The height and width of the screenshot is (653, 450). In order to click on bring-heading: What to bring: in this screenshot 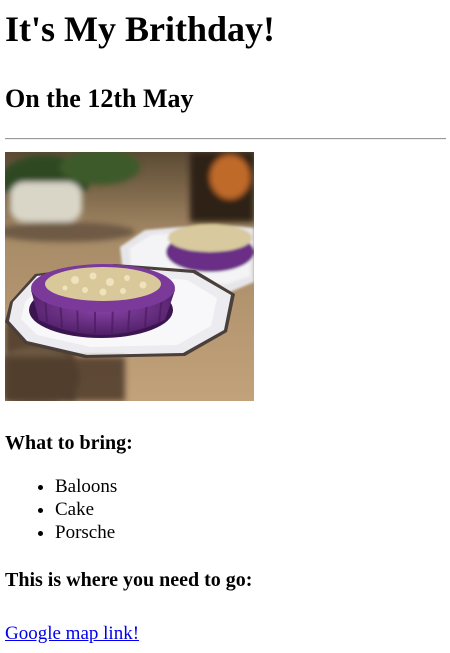, I will do `click(69, 443)`.